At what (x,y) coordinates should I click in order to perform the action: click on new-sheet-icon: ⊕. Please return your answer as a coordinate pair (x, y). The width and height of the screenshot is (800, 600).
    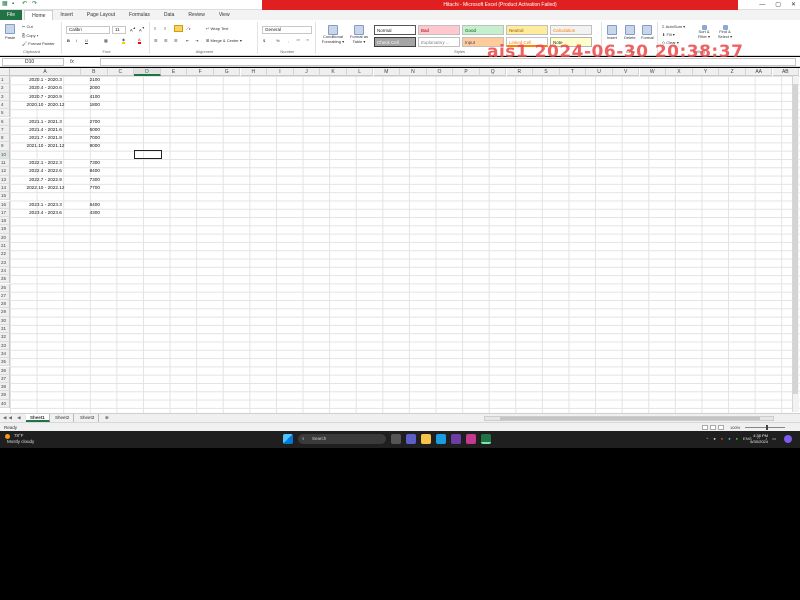
    Looking at the image, I should click on (107, 418).